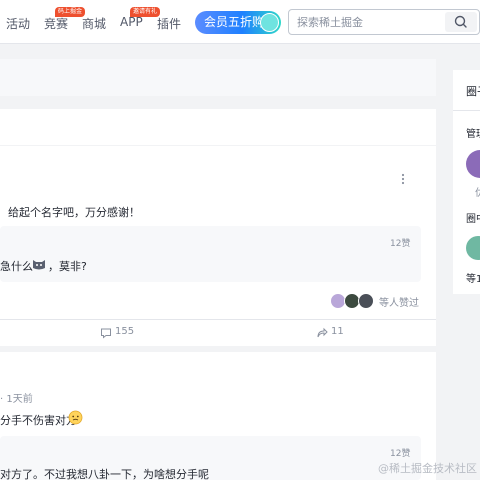  What do you see at coordinates (18, 23) in the screenshot?
I see `nav-item-activity: 活动` at bounding box center [18, 23].